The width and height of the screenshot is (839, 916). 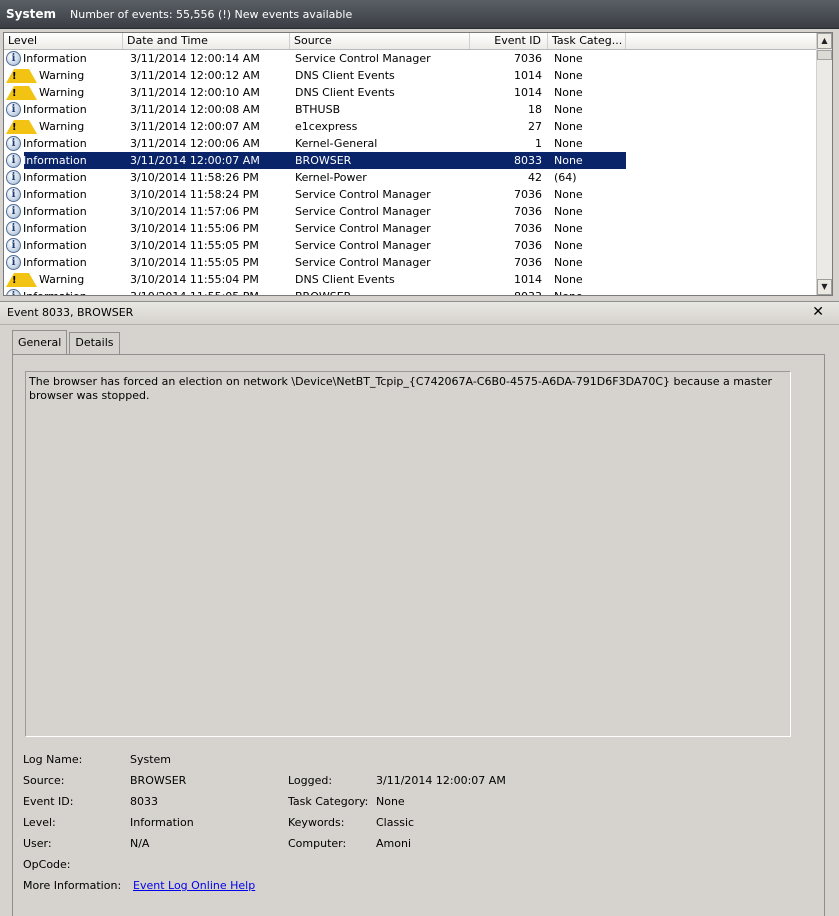 I want to click on event-id-cell: 27, so click(x=535, y=126).